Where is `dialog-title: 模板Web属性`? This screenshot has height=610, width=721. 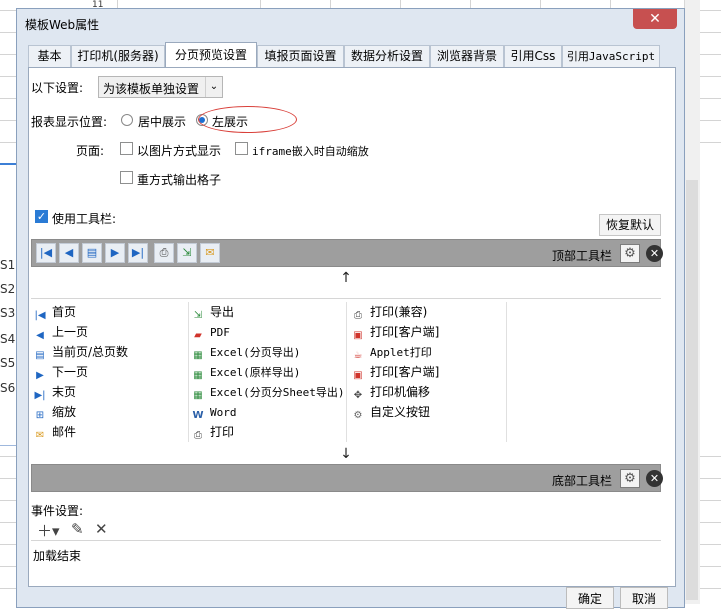
dialog-title: 模板Web属性 is located at coordinates (62, 25).